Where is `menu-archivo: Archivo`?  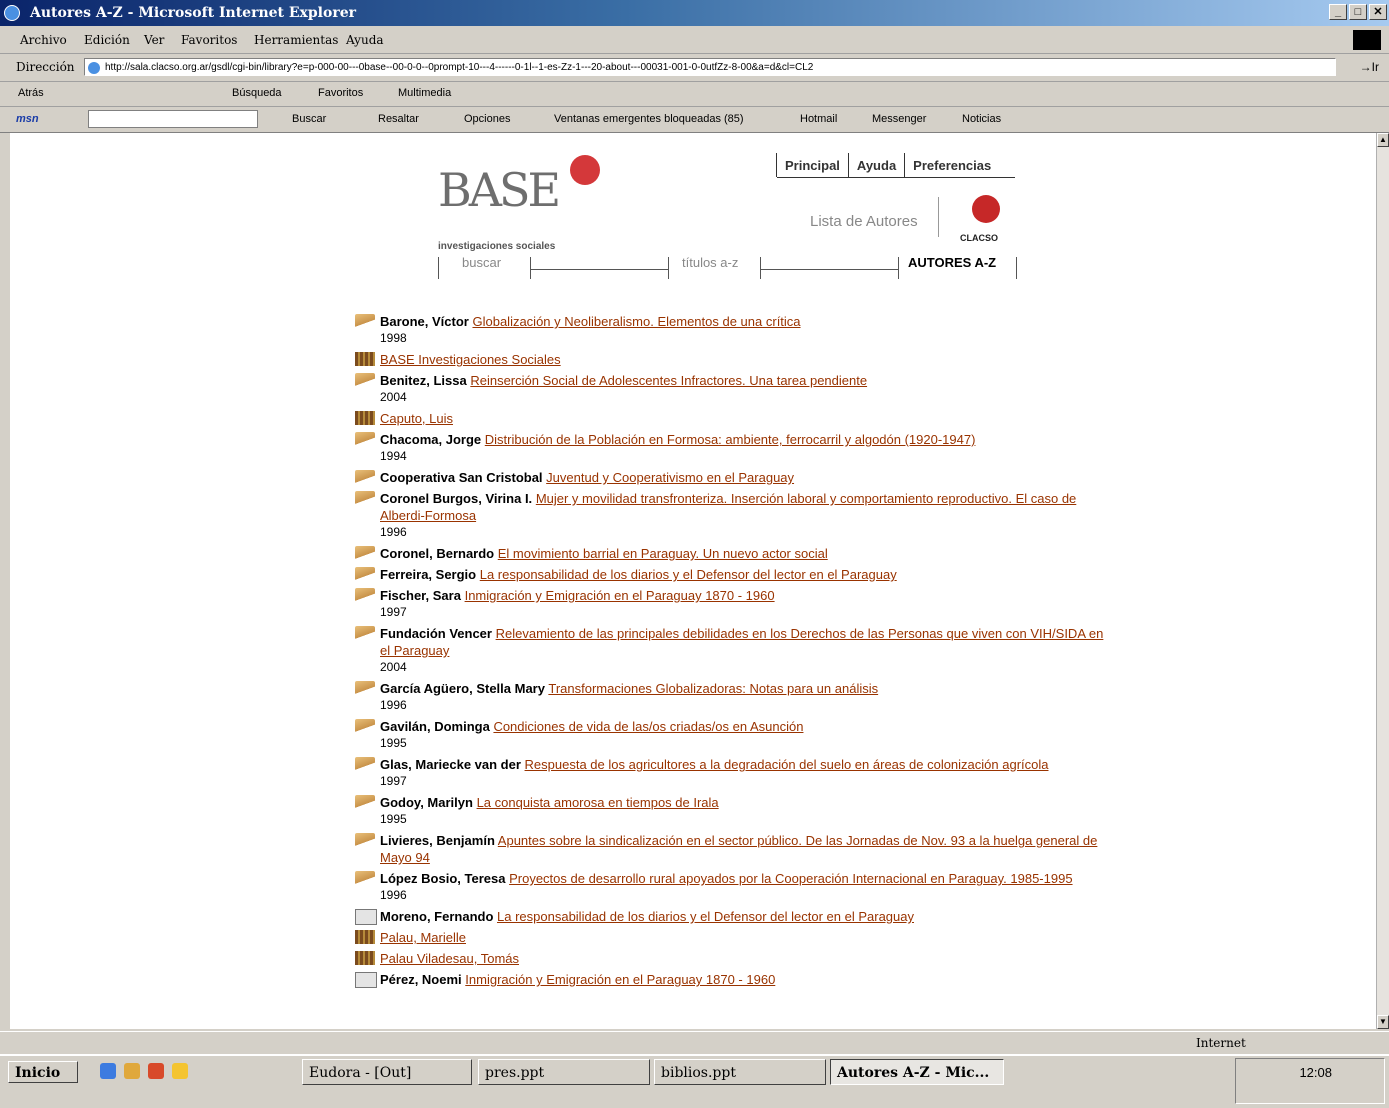
menu-archivo: Archivo is located at coordinates (43, 40).